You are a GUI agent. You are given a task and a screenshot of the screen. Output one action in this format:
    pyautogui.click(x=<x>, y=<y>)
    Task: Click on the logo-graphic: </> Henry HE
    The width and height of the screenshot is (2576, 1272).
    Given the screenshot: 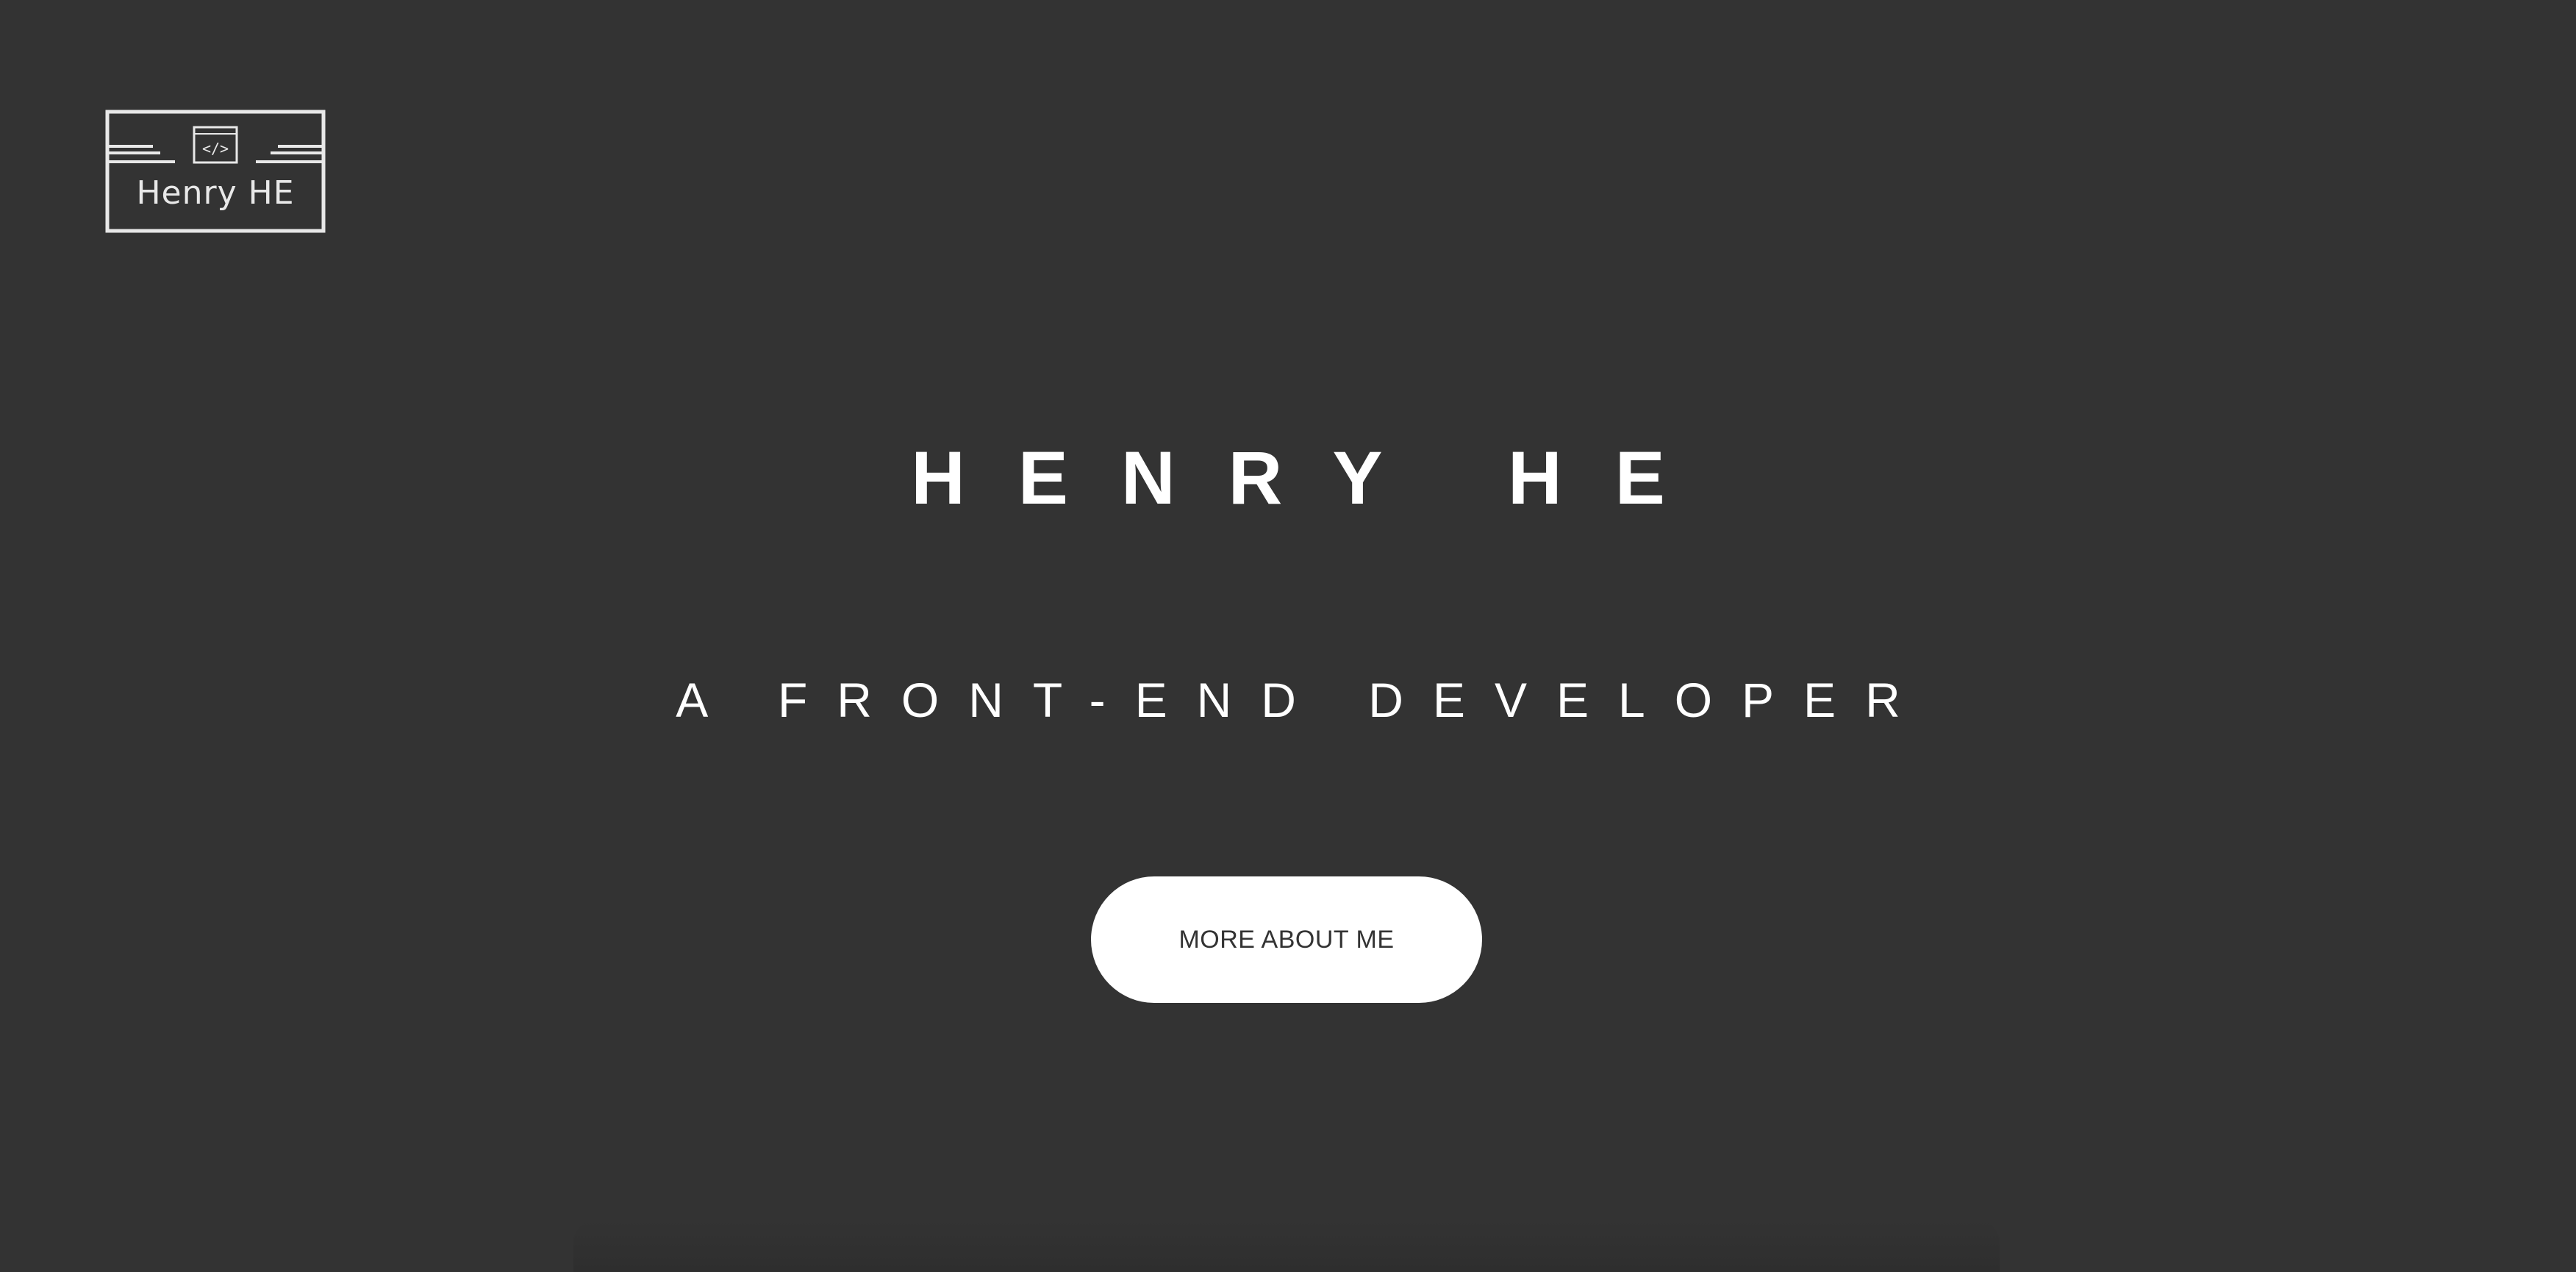 What is the action you would take?
    pyautogui.click(x=216, y=171)
    